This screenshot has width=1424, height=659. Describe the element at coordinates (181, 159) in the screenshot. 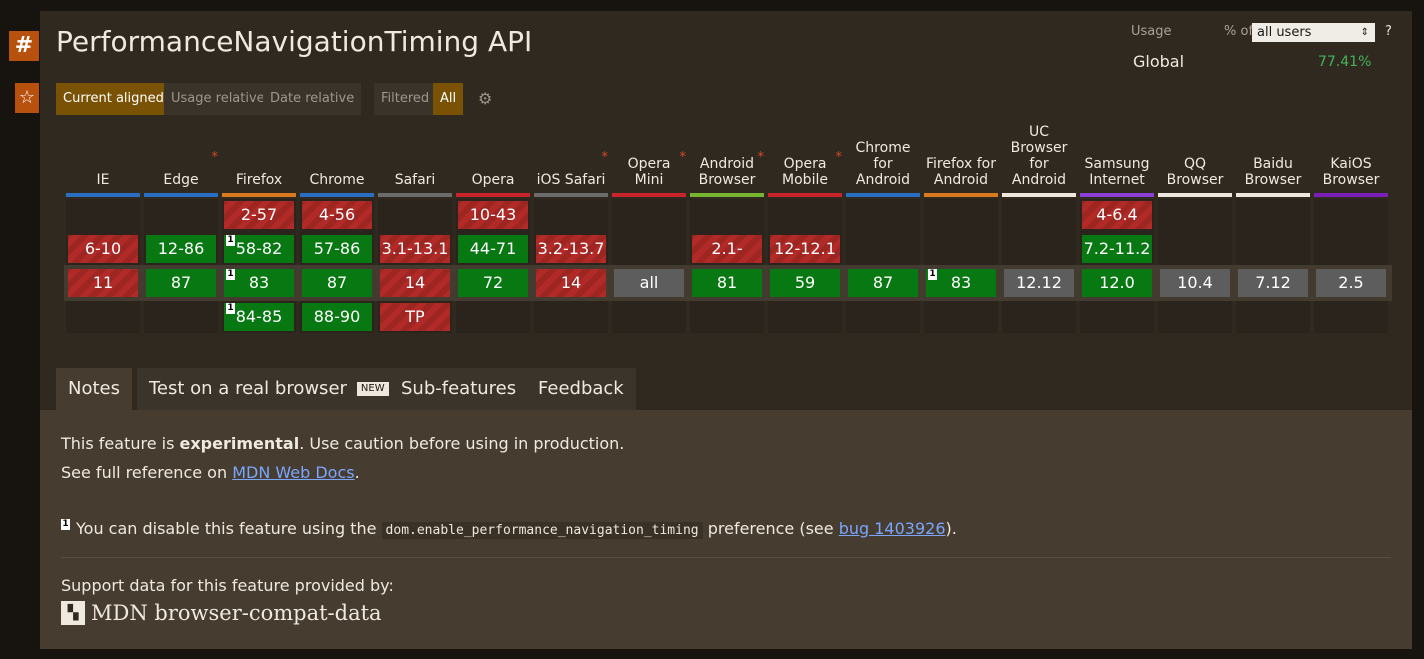

I see `browser-header: Edge *` at that location.